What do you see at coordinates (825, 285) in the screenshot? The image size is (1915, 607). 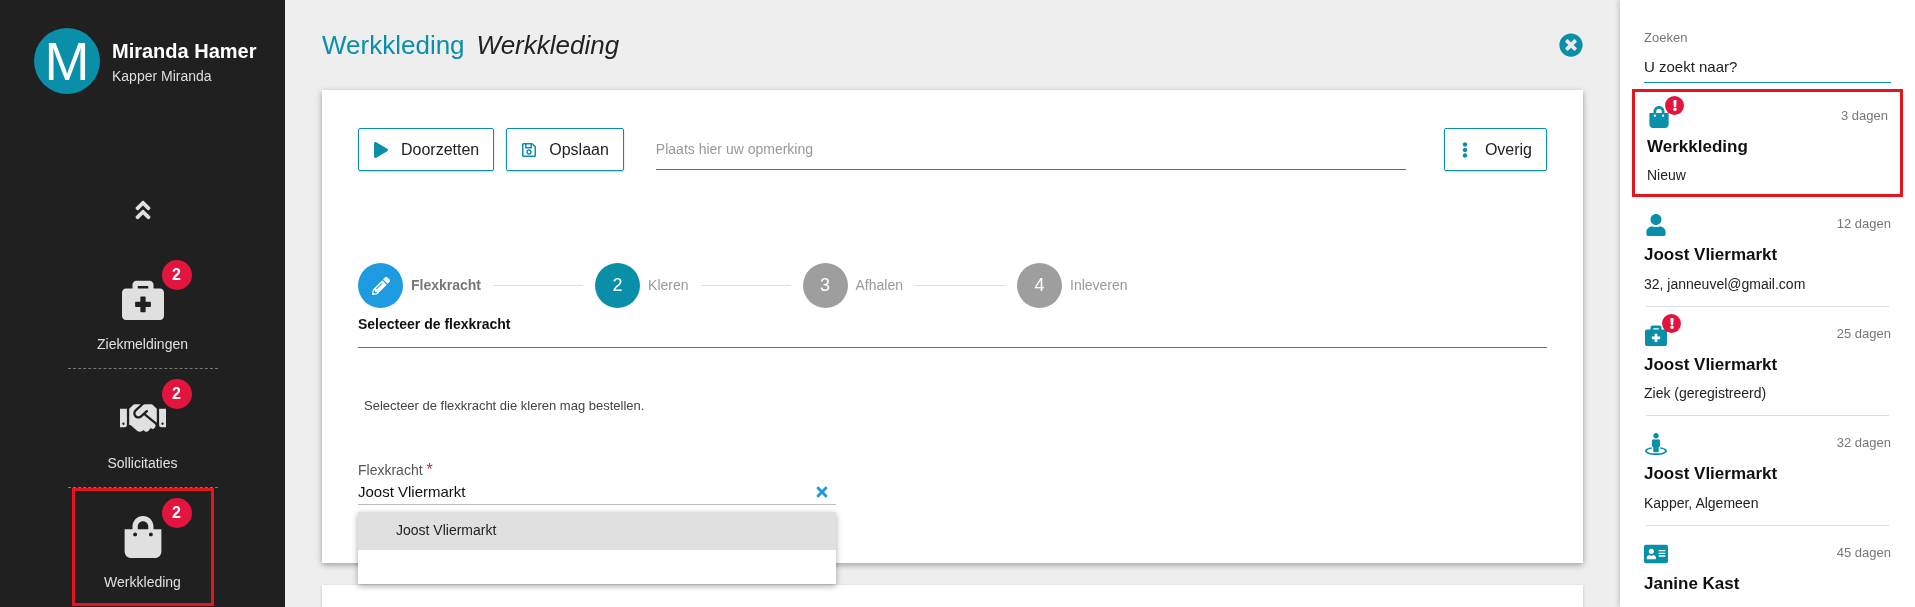 I see `step: 3` at bounding box center [825, 285].